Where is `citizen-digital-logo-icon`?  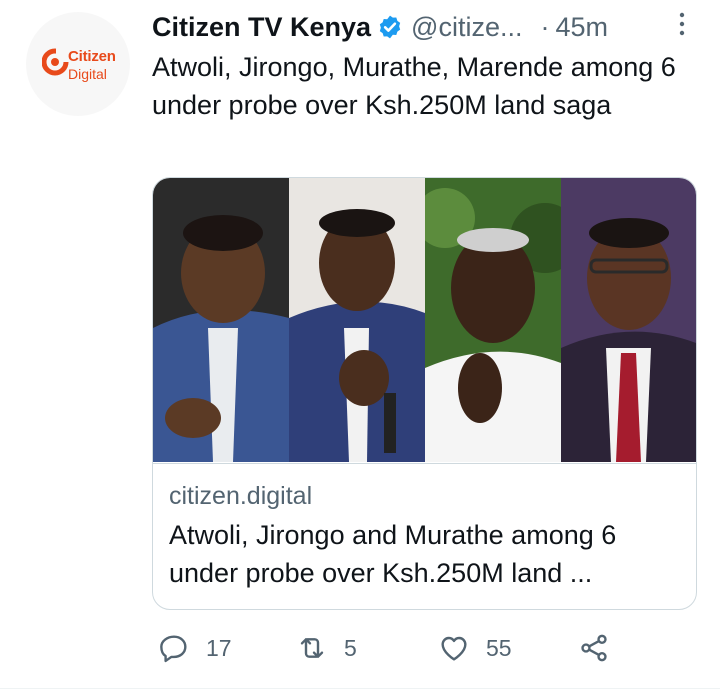 citizen-digital-logo-icon is located at coordinates (56, 62).